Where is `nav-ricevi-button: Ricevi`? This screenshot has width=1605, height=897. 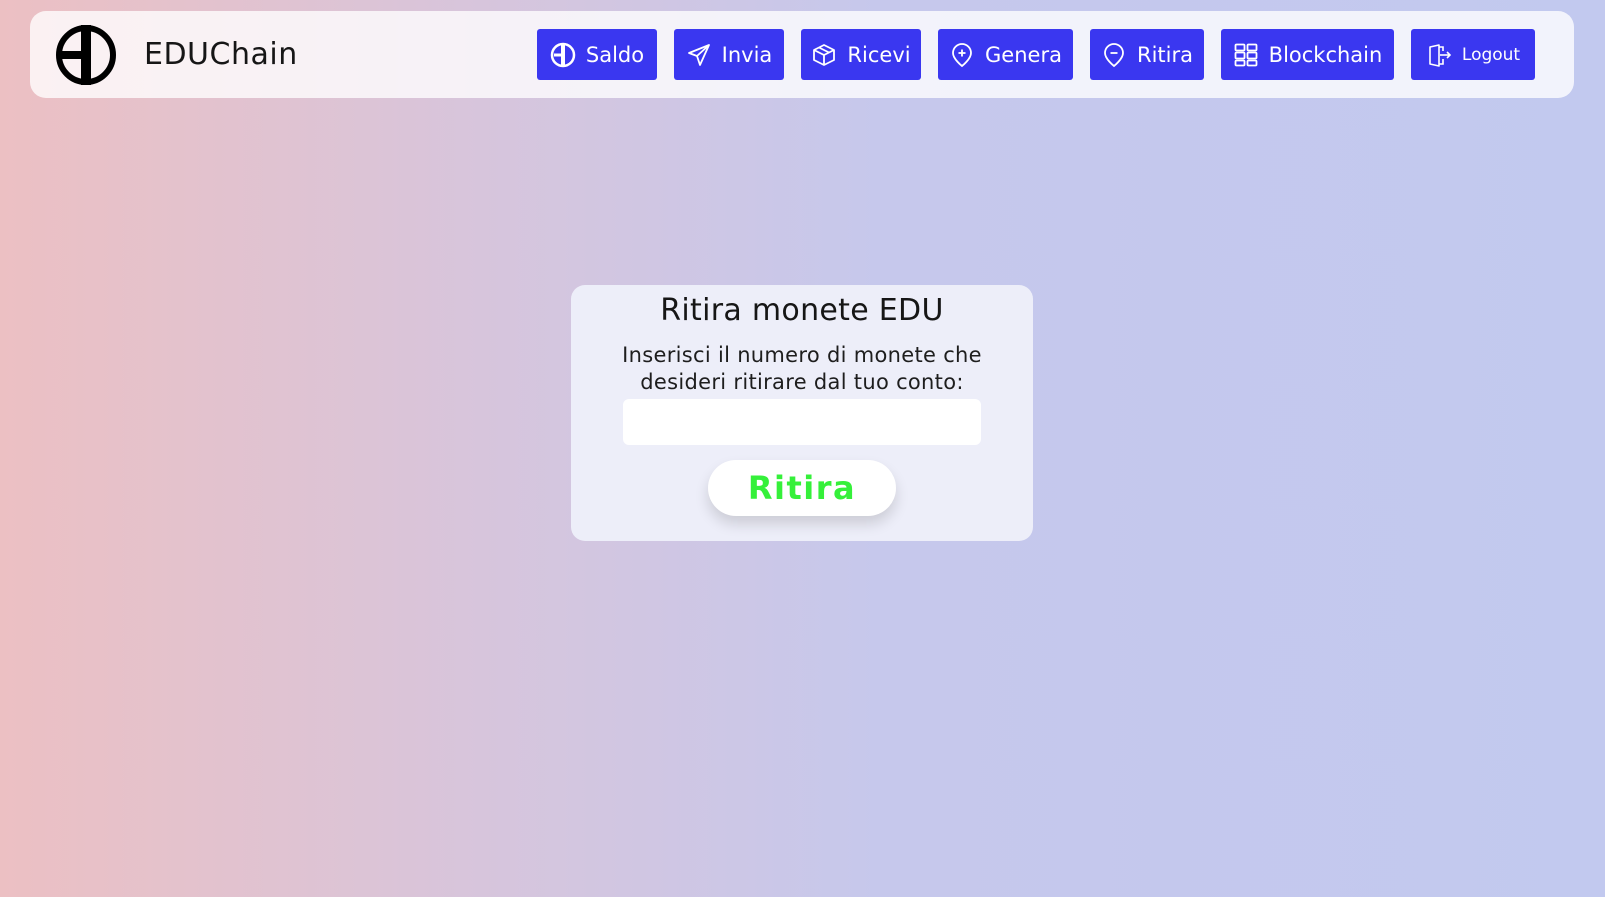 nav-ricevi-button: Ricevi is located at coordinates (861, 54).